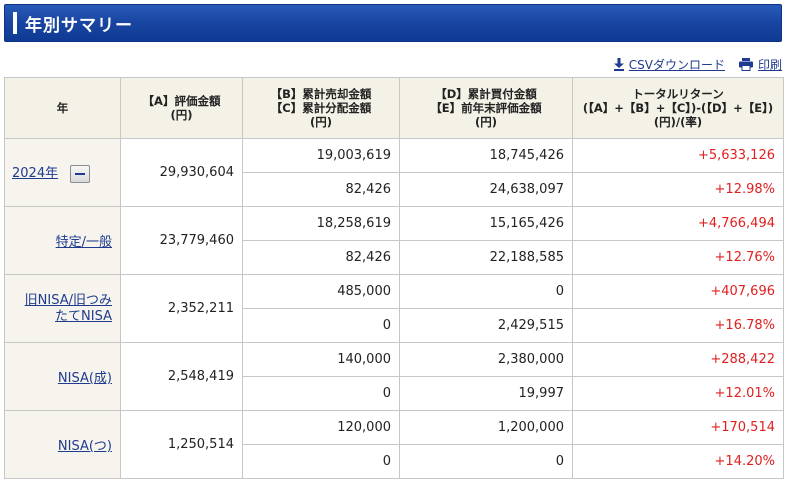  I want to click on return-yen-cell: +288,422, so click(678, 359).